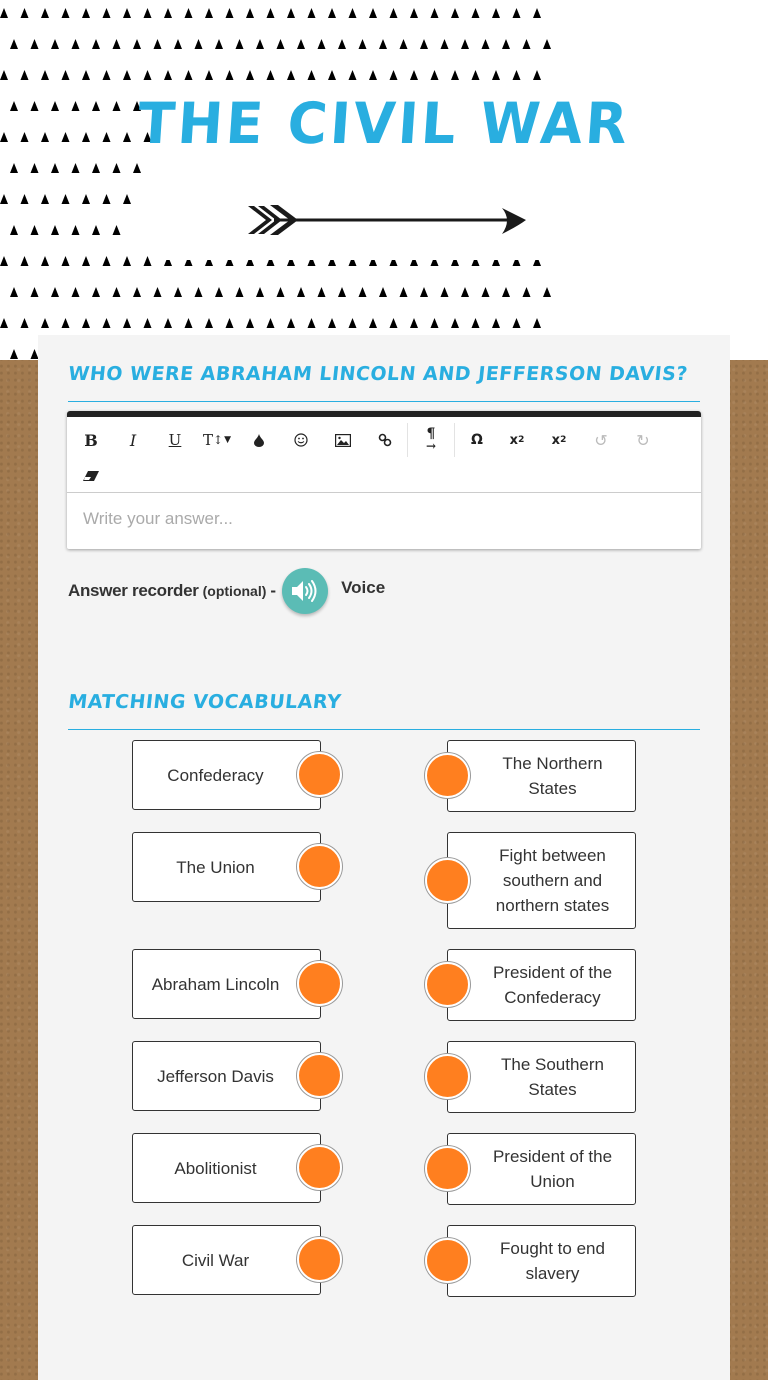 The height and width of the screenshot is (1380, 768). I want to click on match-term: Abraham Lincoln, so click(226, 984).